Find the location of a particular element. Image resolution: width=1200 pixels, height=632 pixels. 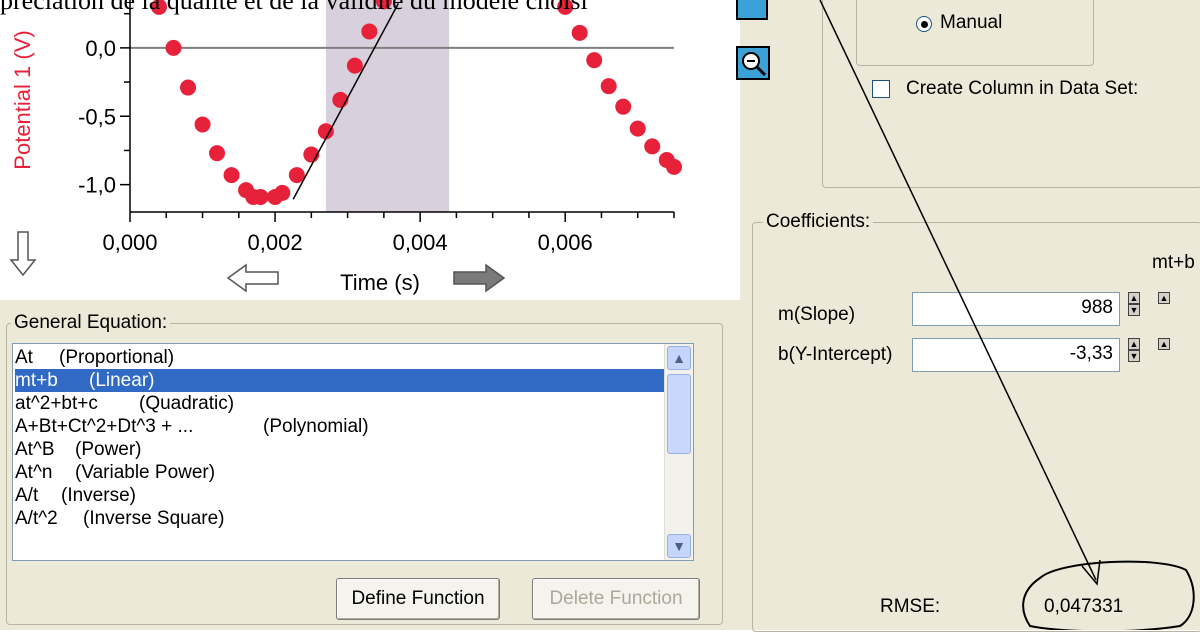

create-column-checkbox is located at coordinates (881, 89).